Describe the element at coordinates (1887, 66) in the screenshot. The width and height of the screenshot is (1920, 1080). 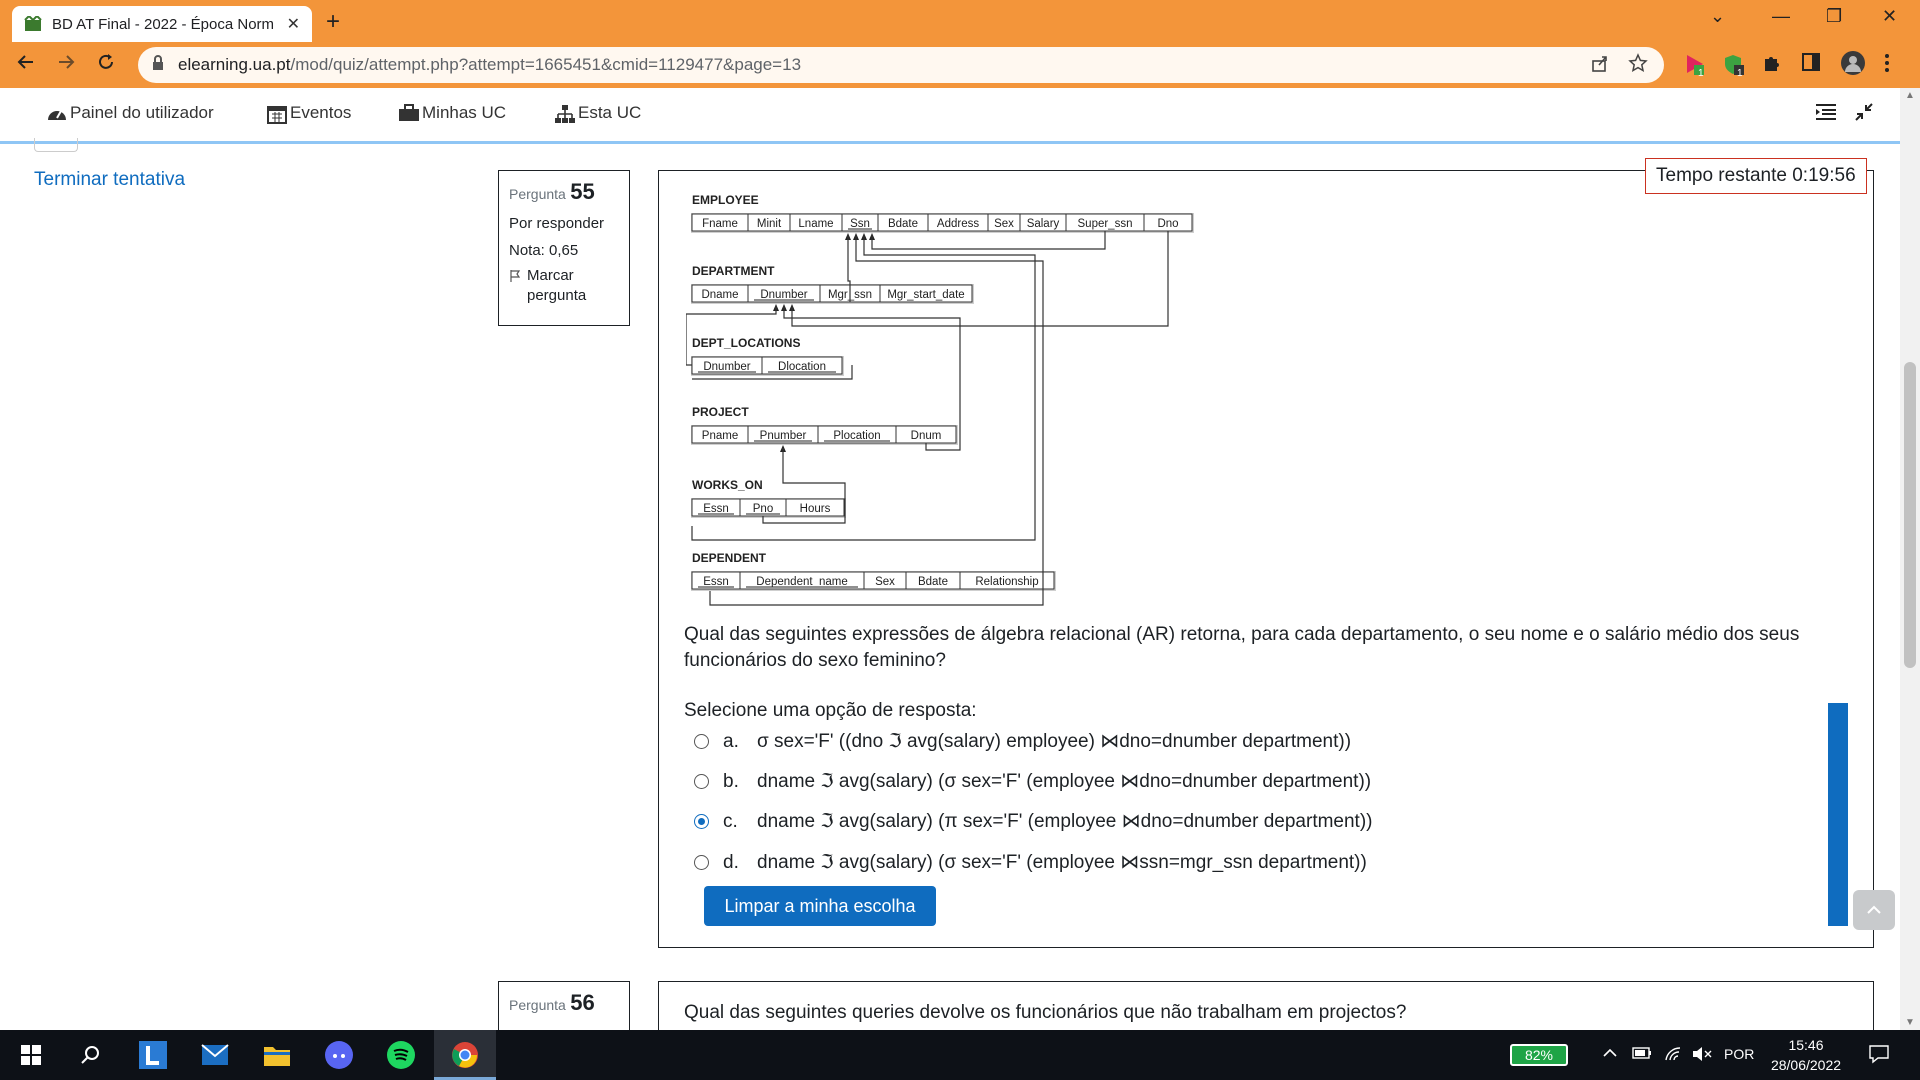
I see `chrome-menu-icon` at that location.